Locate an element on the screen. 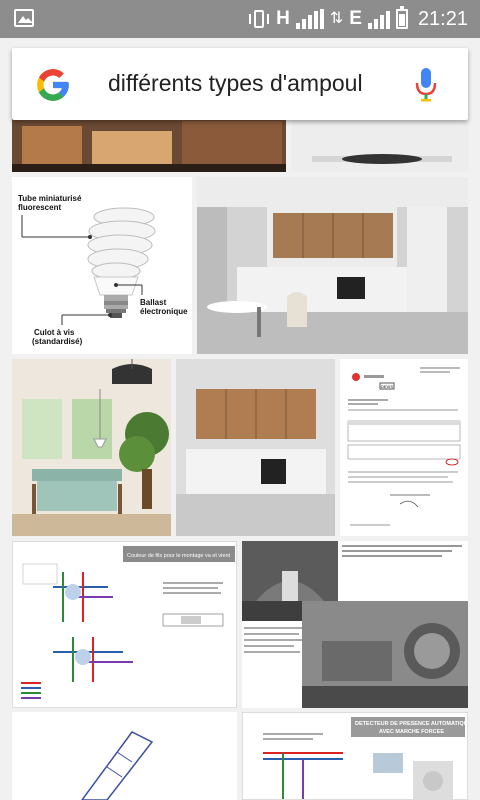  image-result-devis-document: DEVIS is located at coordinates (404, 447).